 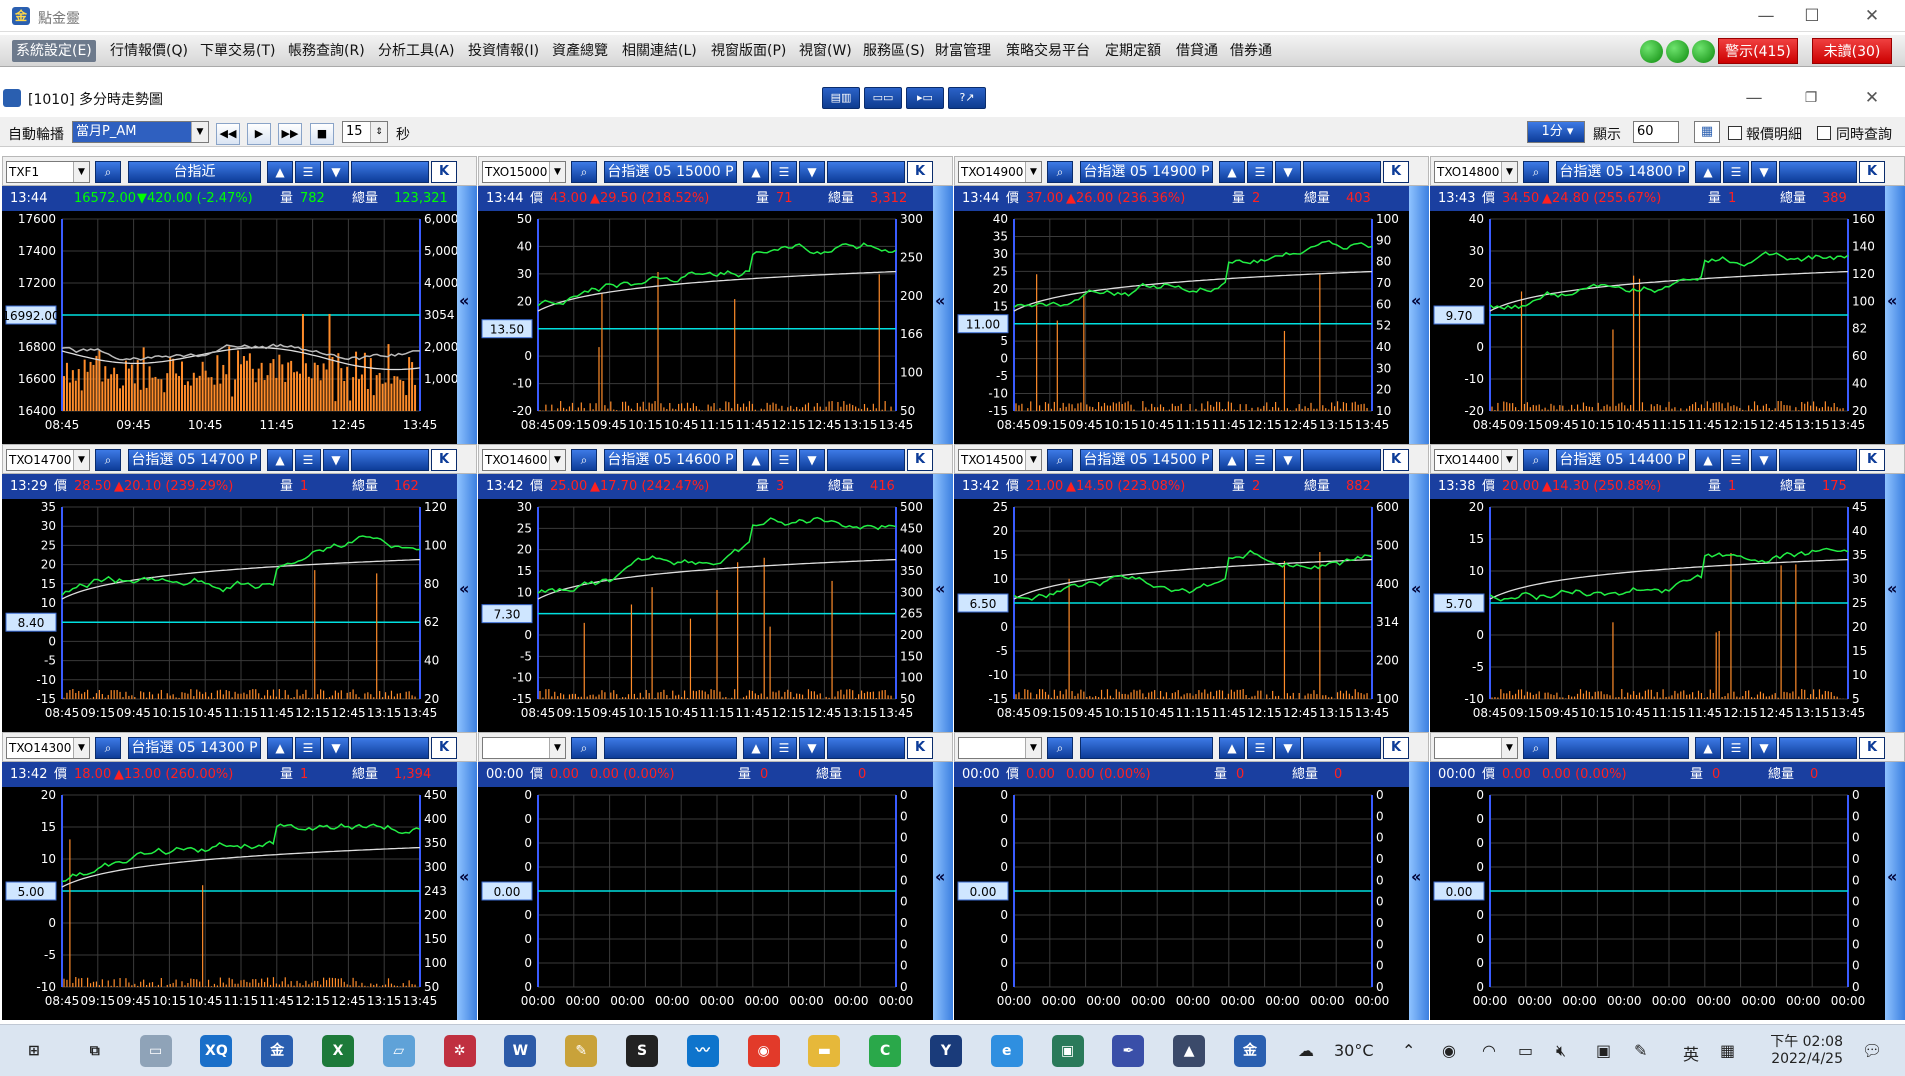 What do you see at coordinates (326, 51) in the screenshot?
I see `menu-item-3: 帳務查詢(R)` at bounding box center [326, 51].